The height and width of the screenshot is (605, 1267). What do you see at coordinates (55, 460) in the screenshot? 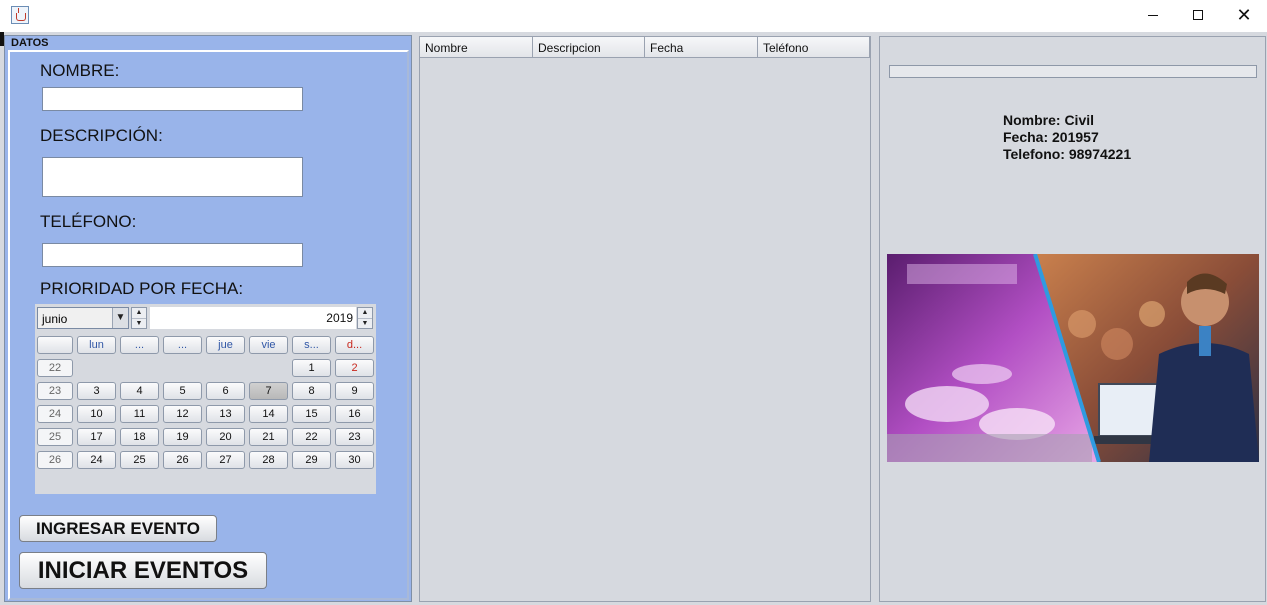
I see `week-number: 26` at bounding box center [55, 460].